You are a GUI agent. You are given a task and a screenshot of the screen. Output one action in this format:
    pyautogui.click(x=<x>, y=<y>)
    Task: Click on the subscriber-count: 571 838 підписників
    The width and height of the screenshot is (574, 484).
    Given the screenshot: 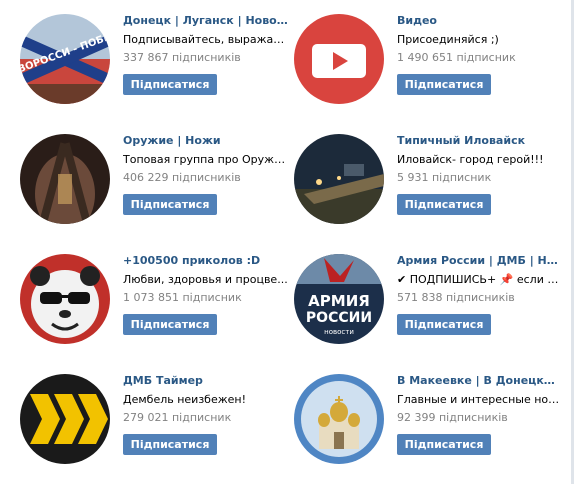 What is the action you would take?
    pyautogui.click(x=456, y=297)
    